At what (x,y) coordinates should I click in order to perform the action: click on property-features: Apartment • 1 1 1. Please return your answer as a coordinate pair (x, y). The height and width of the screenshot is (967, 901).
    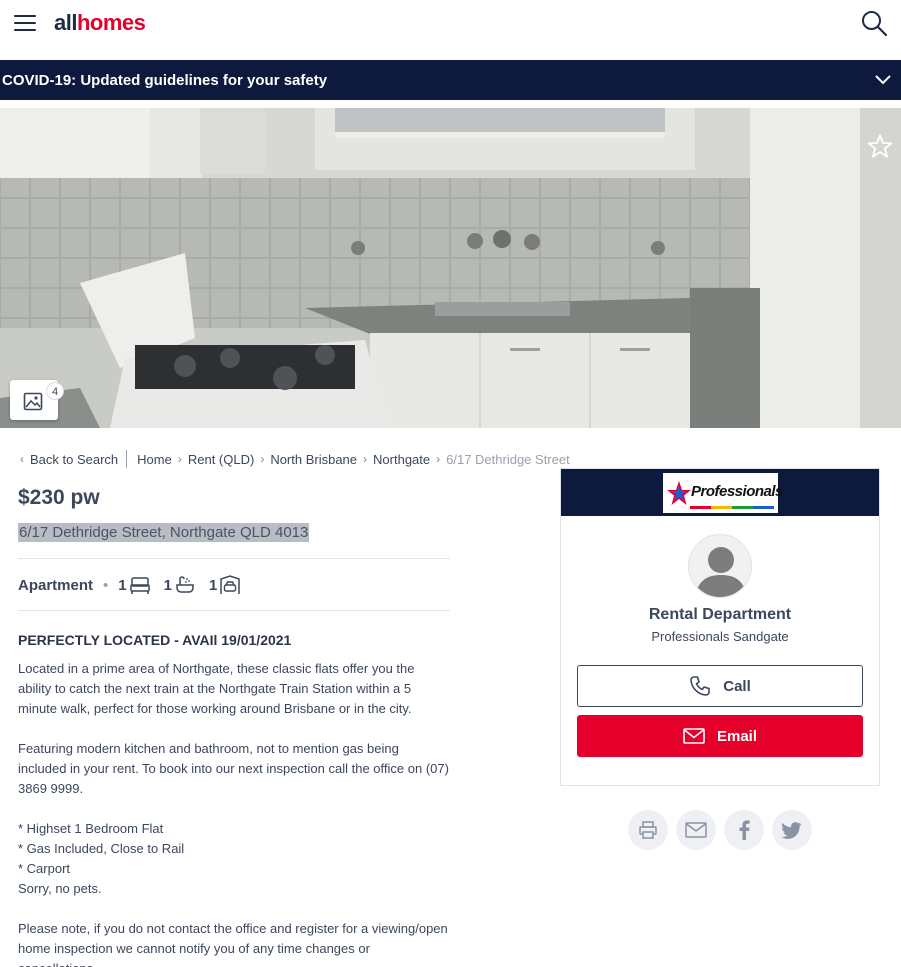
    Looking at the image, I should click on (136, 585).